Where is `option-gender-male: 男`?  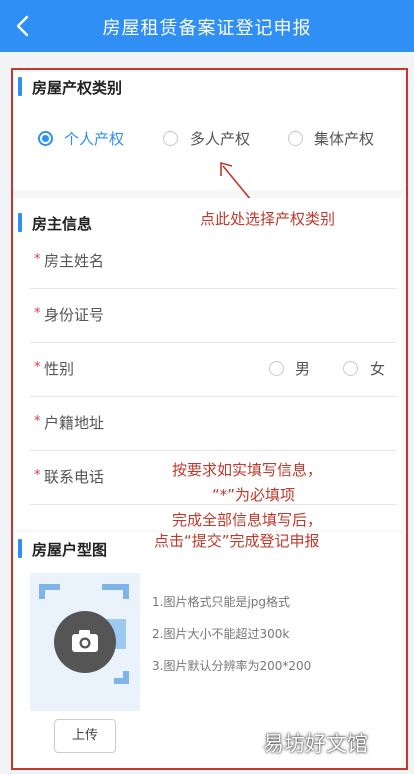 option-gender-male: 男 is located at coordinates (302, 368).